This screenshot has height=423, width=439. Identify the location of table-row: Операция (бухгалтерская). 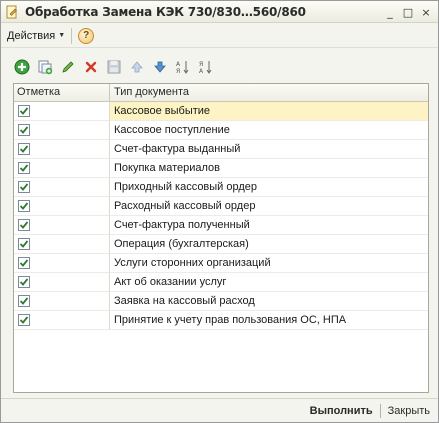
(221, 244).